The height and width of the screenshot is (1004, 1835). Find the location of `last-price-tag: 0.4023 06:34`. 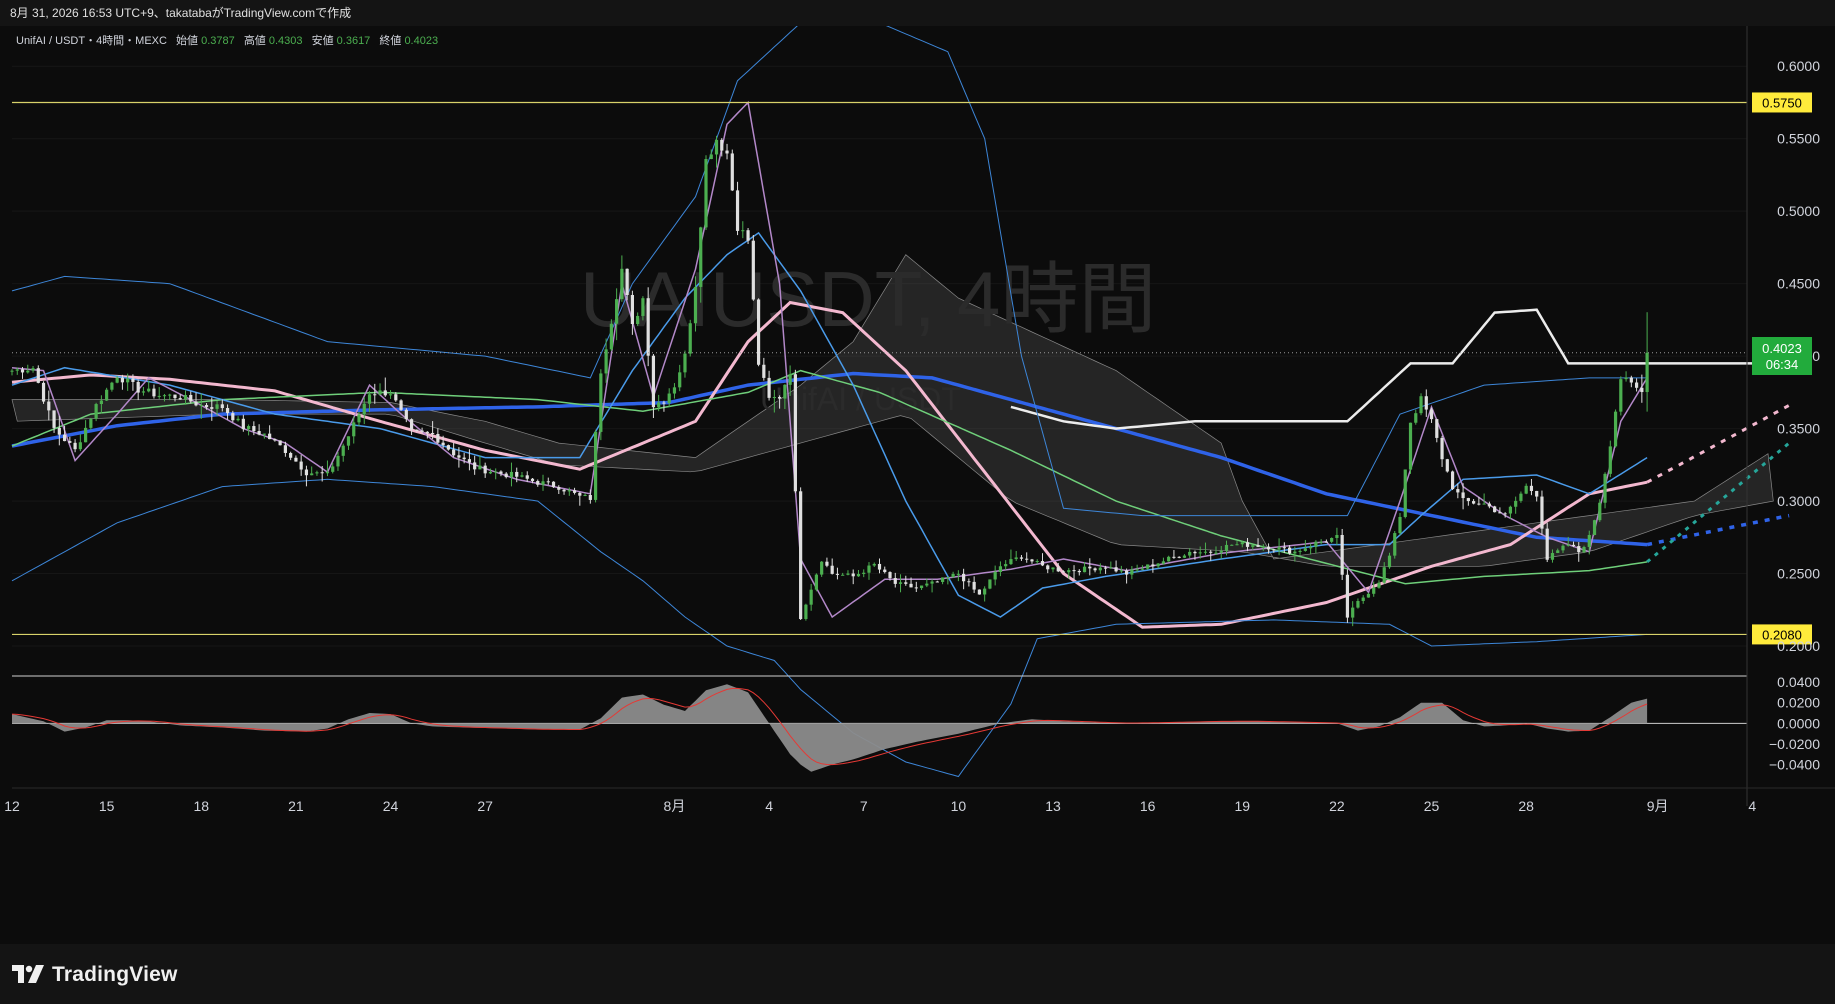

last-price-tag: 0.4023 06:34 is located at coordinates (1782, 356).